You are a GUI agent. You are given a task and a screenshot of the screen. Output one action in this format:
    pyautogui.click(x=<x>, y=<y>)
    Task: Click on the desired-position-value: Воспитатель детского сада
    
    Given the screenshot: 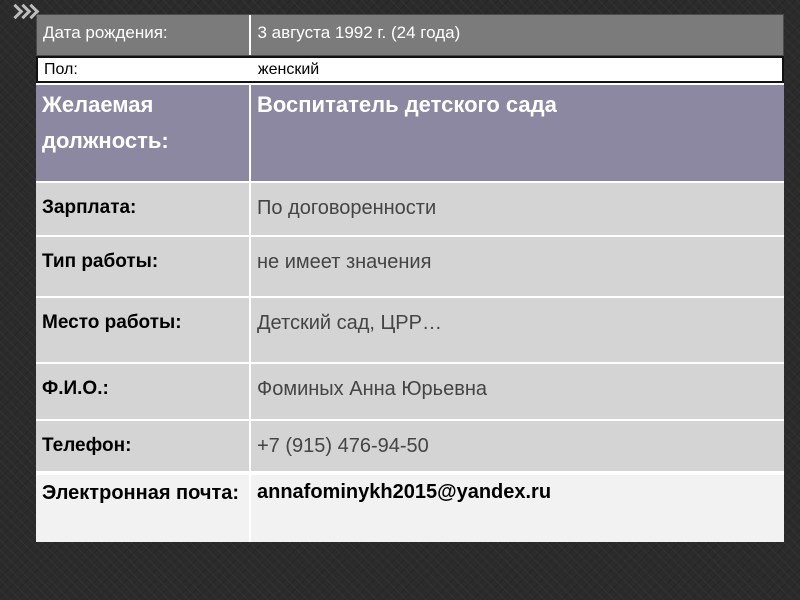 What is the action you would take?
    pyautogui.click(x=516, y=133)
    